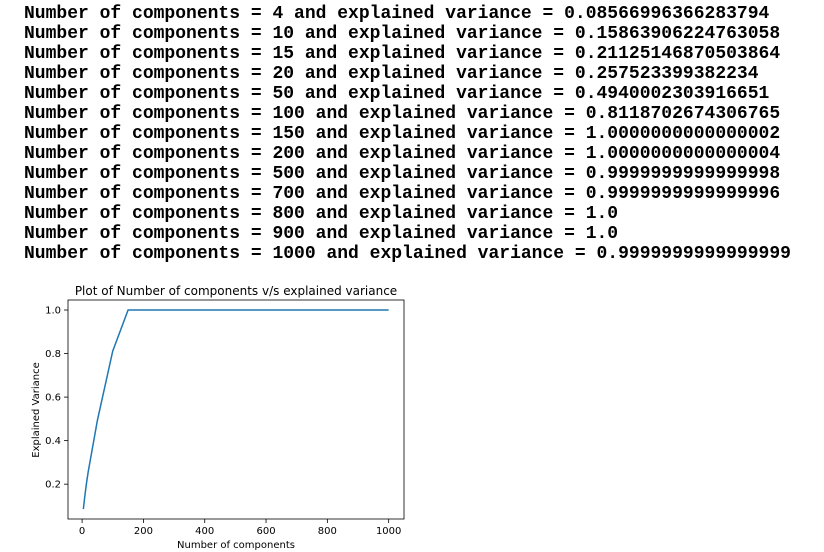 The image size is (824, 552). Describe the element at coordinates (265, 531) in the screenshot. I see `x-tick-label: 600` at that location.